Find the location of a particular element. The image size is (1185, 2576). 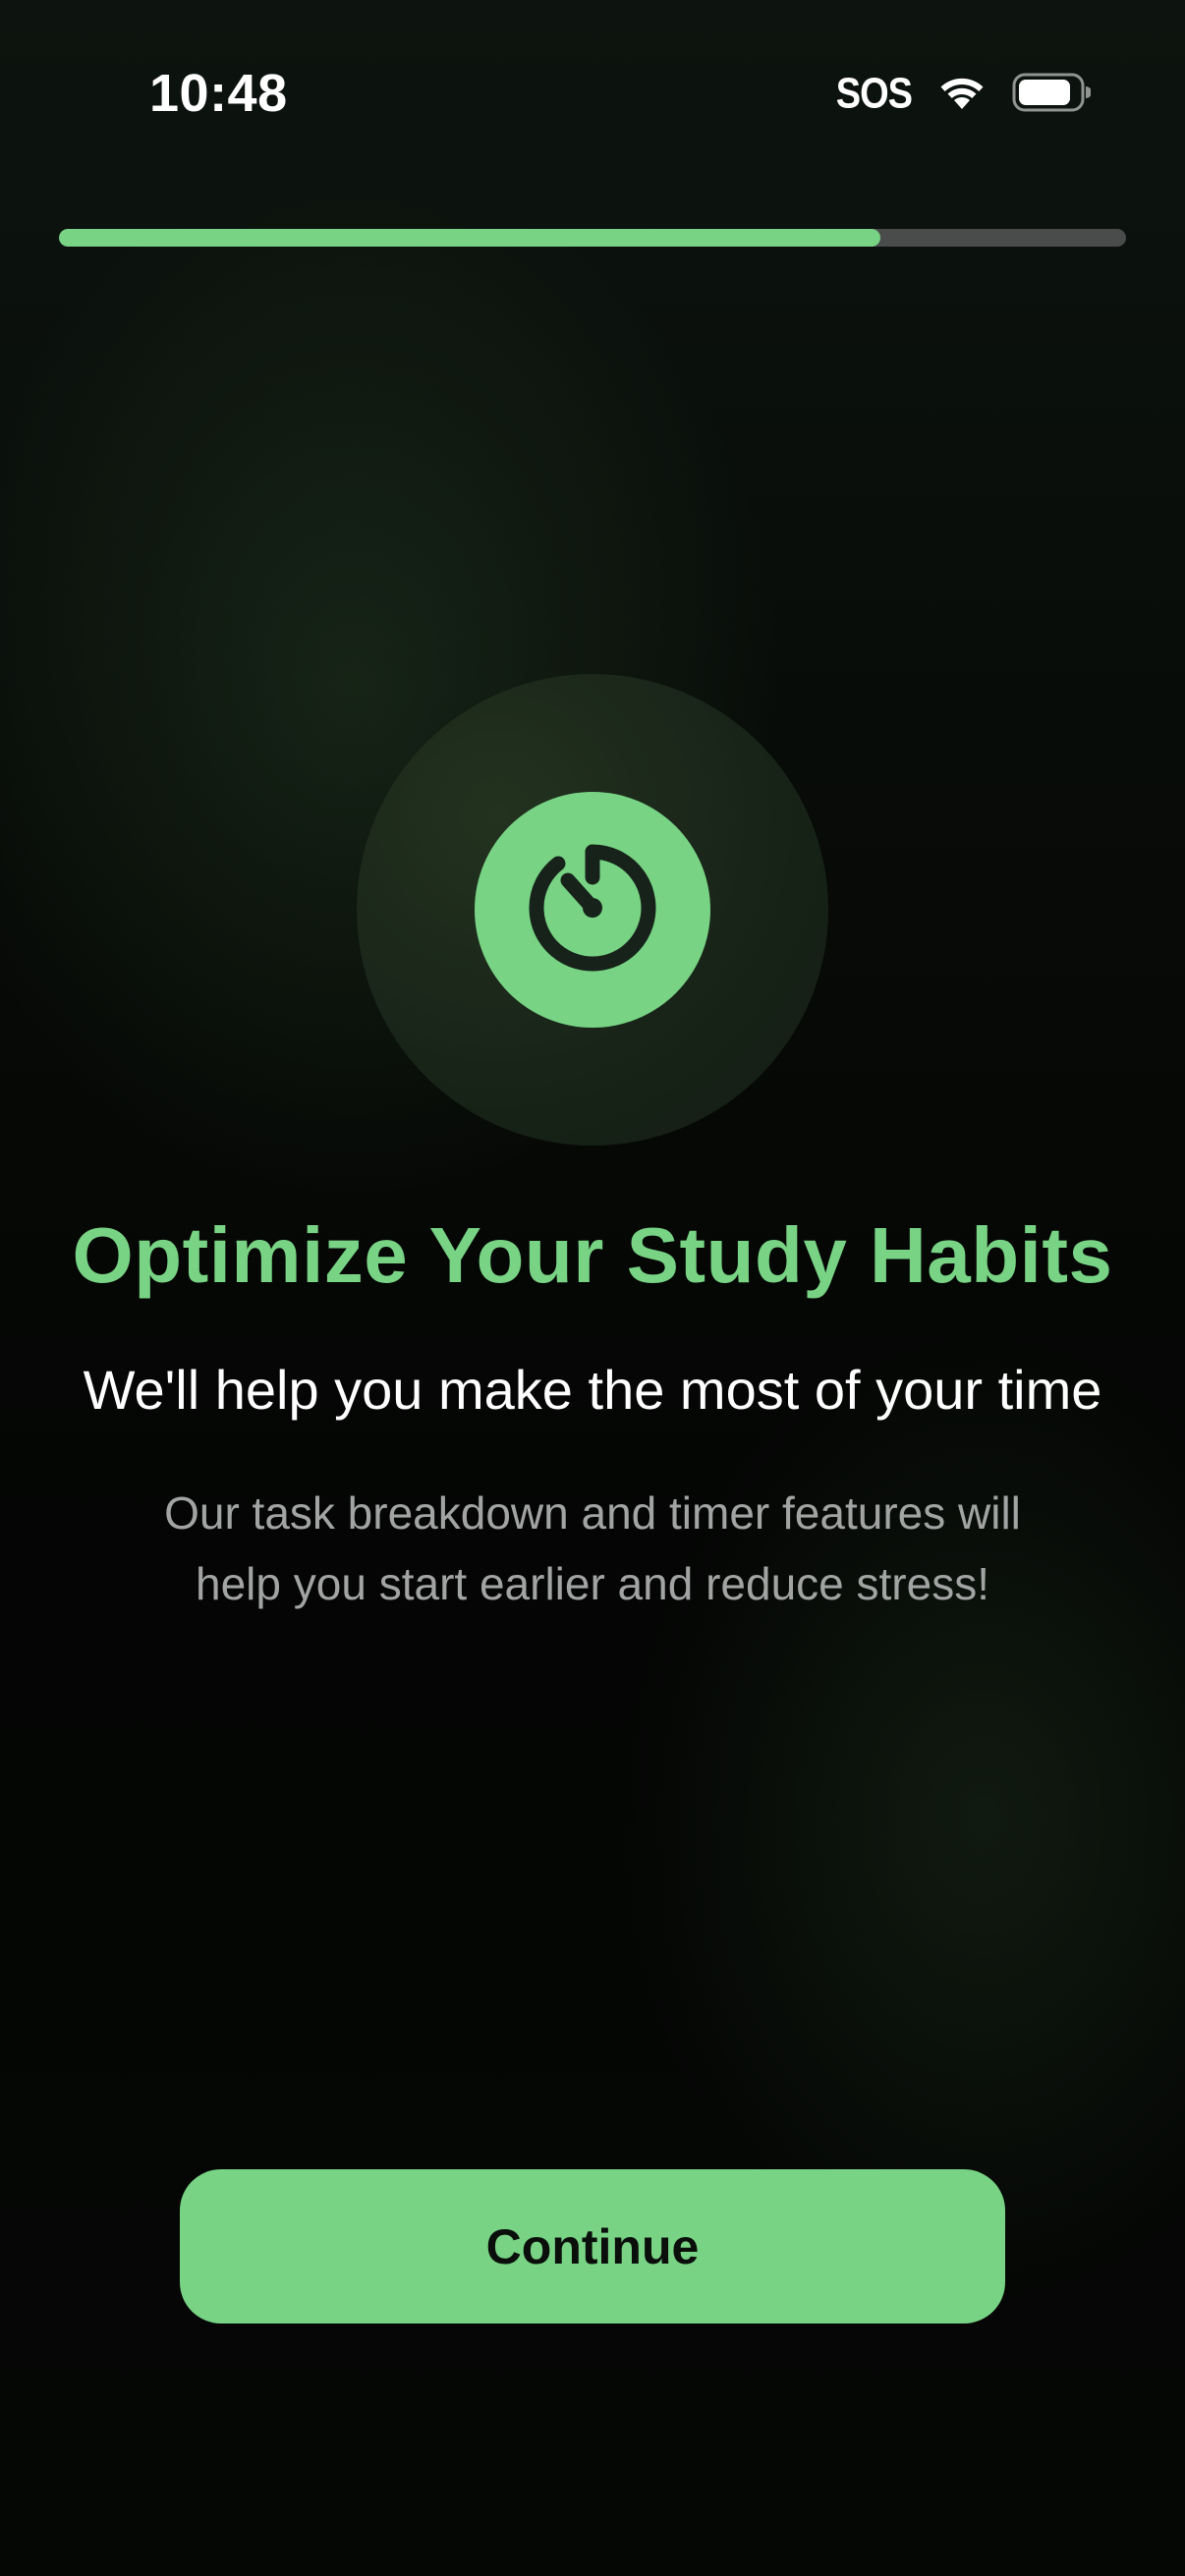

timer-icon is located at coordinates (592, 910).